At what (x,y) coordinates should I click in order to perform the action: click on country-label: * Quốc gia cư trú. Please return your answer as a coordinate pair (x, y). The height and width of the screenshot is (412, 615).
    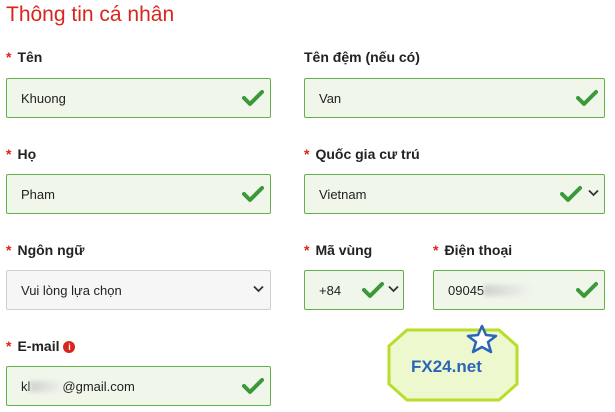
    Looking at the image, I should click on (362, 154).